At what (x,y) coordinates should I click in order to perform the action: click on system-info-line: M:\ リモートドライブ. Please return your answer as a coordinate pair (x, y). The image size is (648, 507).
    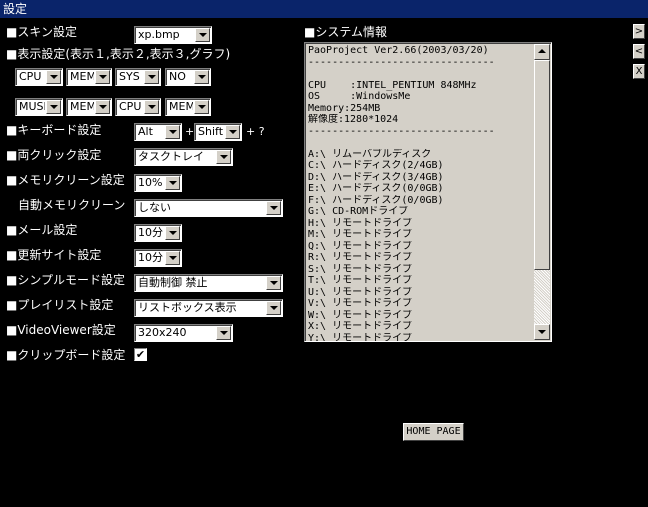
    Looking at the image, I should click on (360, 234).